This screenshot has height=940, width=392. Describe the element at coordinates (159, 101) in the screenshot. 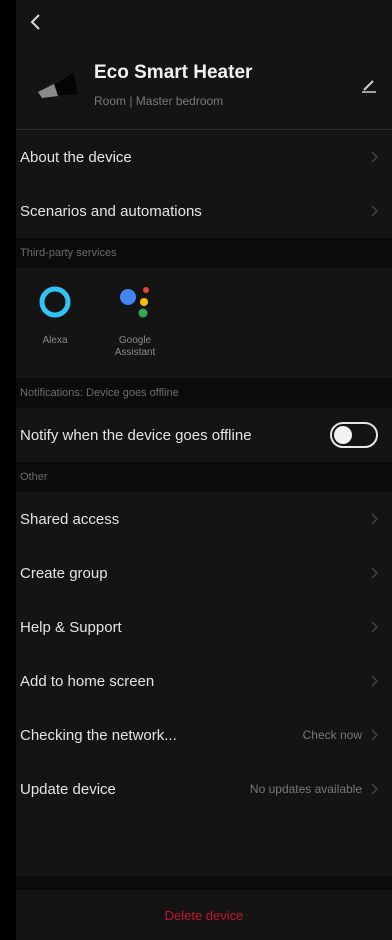

I see `device-room: Room | Master bedroom` at that location.